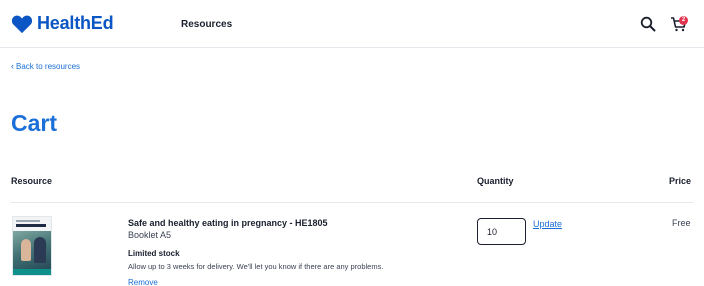 The width and height of the screenshot is (704, 286). What do you see at coordinates (547, 224) in the screenshot?
I see `update-quantity-link: Update` at bounding box center [547, 224].